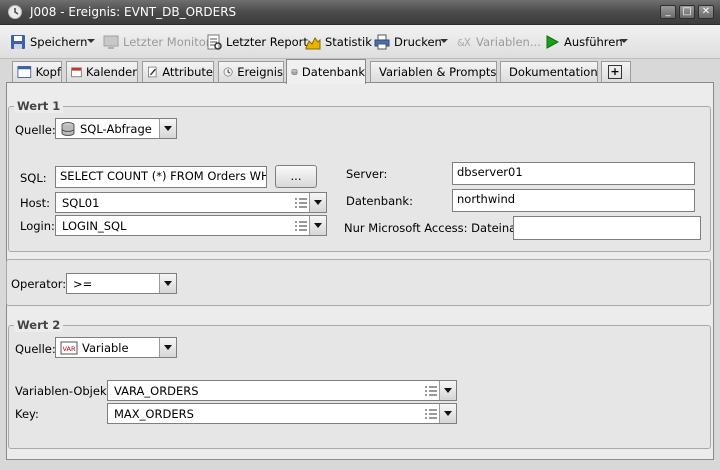 This screenshot has height=470, width=720. What do you see at coordinates (121, 283) in the screenshot?
I see `operator-select: >=` at bounding box center [121, 283].